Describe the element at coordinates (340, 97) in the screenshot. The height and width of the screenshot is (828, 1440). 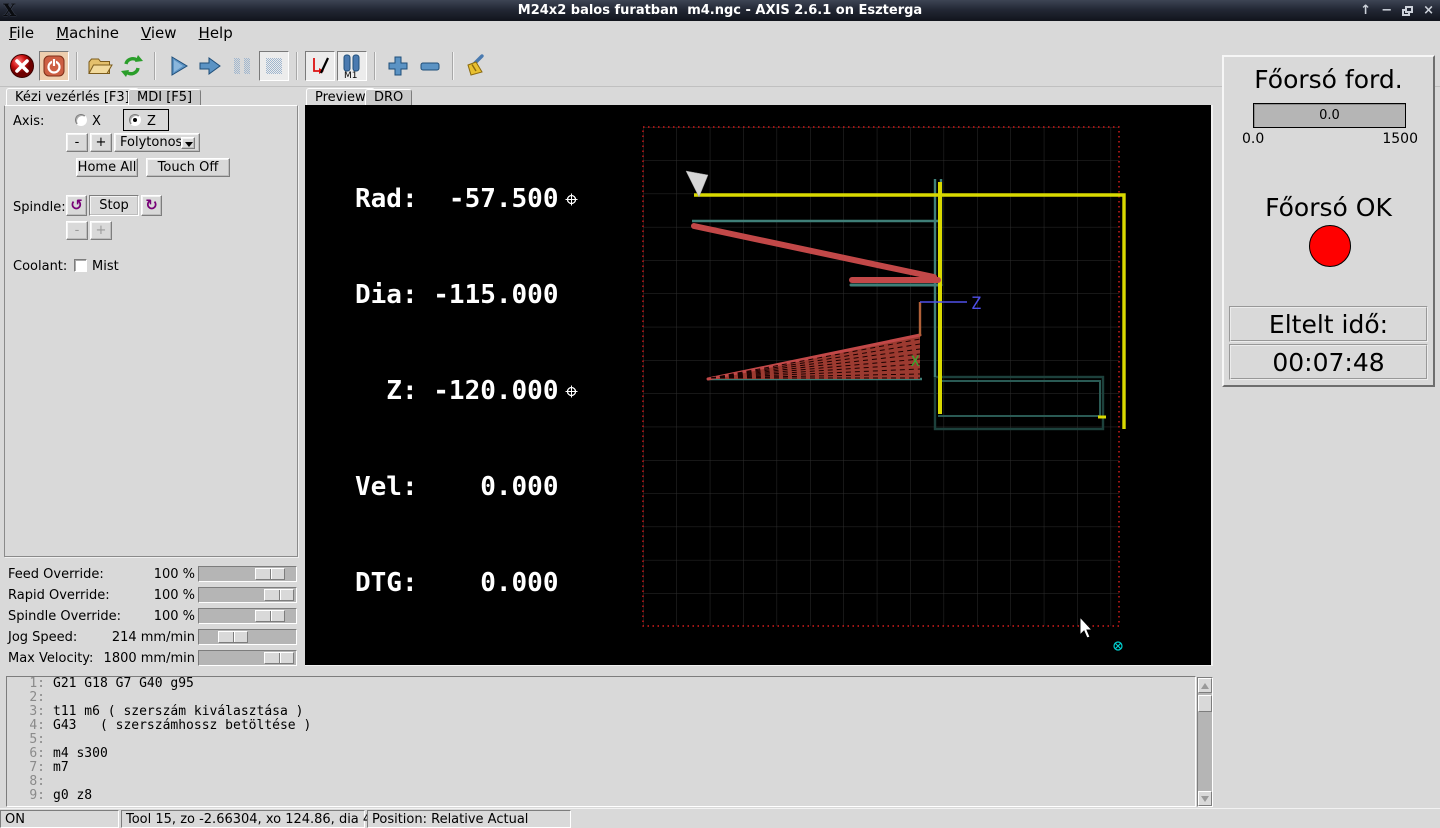
I see `tab-preview-label: Preview` at that location.